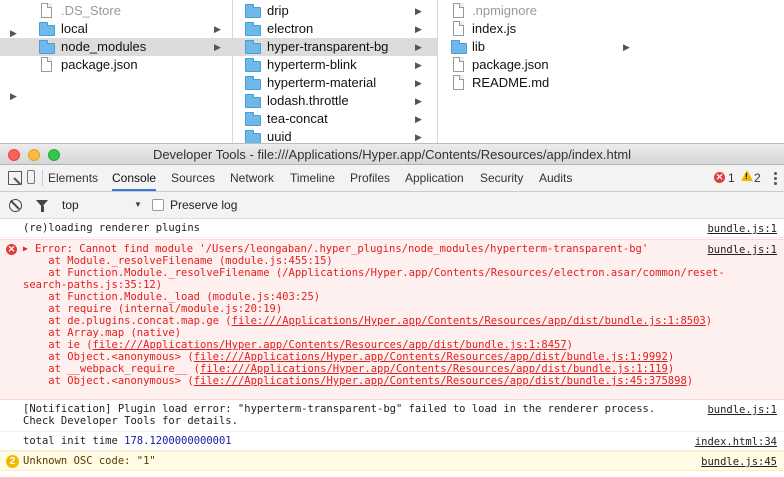 The image size is (784, 477). I want to click on finder-item: electron ▶, so click(335, 29).